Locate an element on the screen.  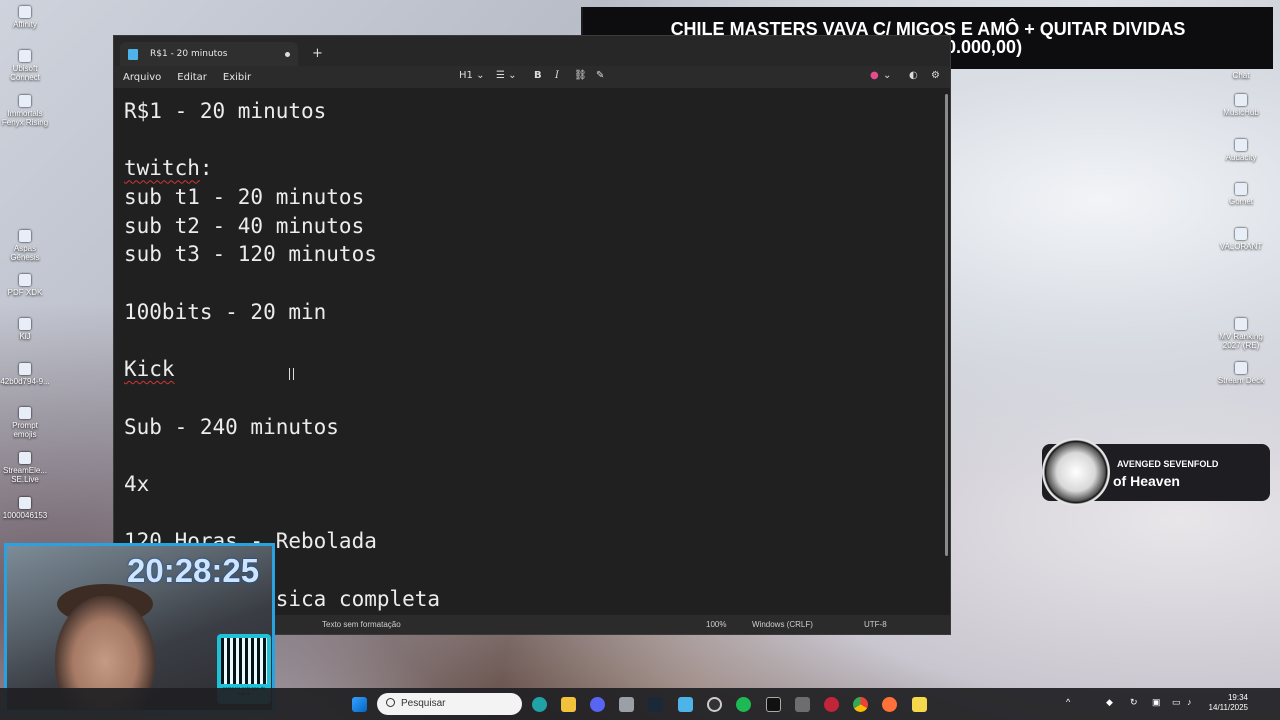
new-tab-button: + is located at coordinates (317, 53).